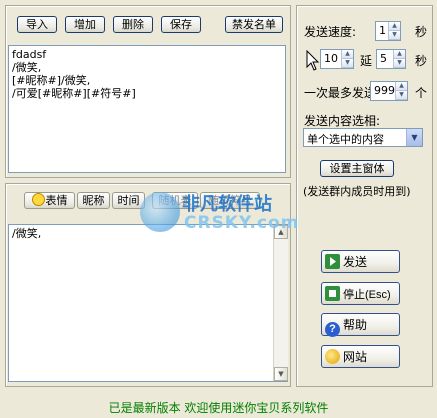 This screenshot has height=418, width=437. I want to click on chevron-down-icon: ▼, so click(414, 137).